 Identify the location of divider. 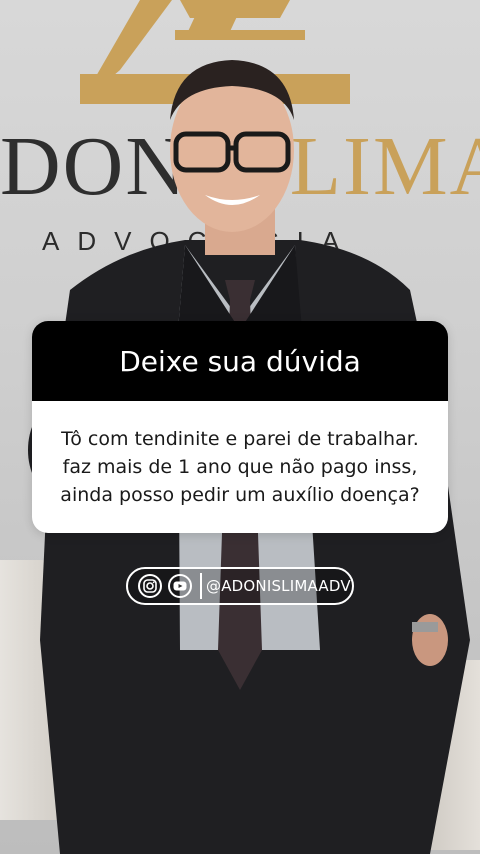
(201, 586).